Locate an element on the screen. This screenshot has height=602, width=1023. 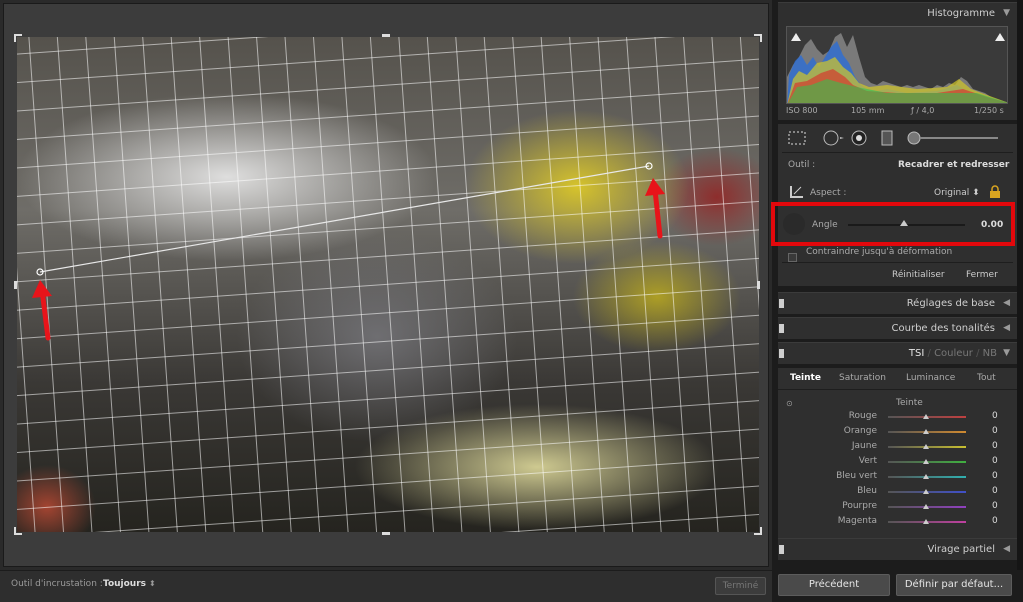
adjustment-brush-icon is located at coordinates (954, 140).